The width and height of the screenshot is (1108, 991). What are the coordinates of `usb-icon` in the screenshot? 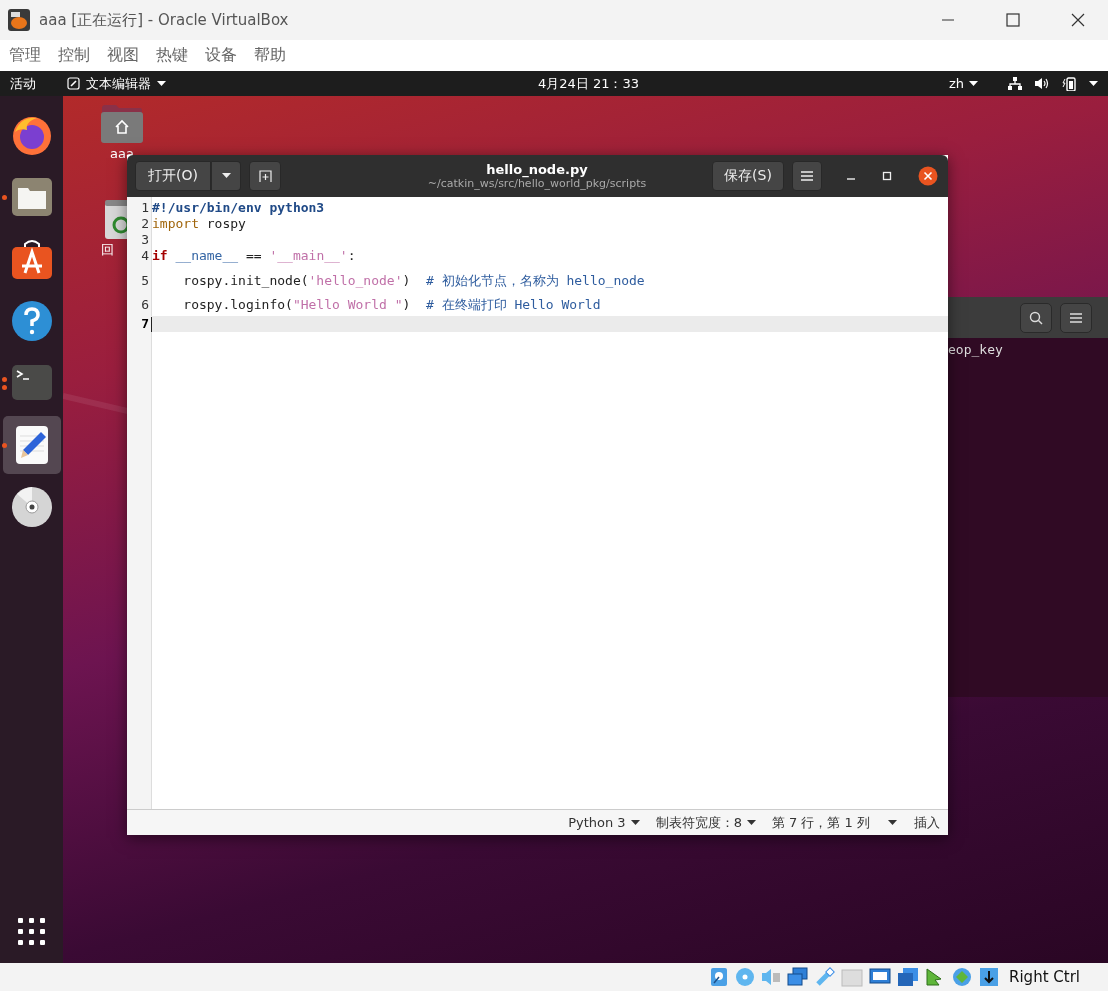 It's located at (825, 977).